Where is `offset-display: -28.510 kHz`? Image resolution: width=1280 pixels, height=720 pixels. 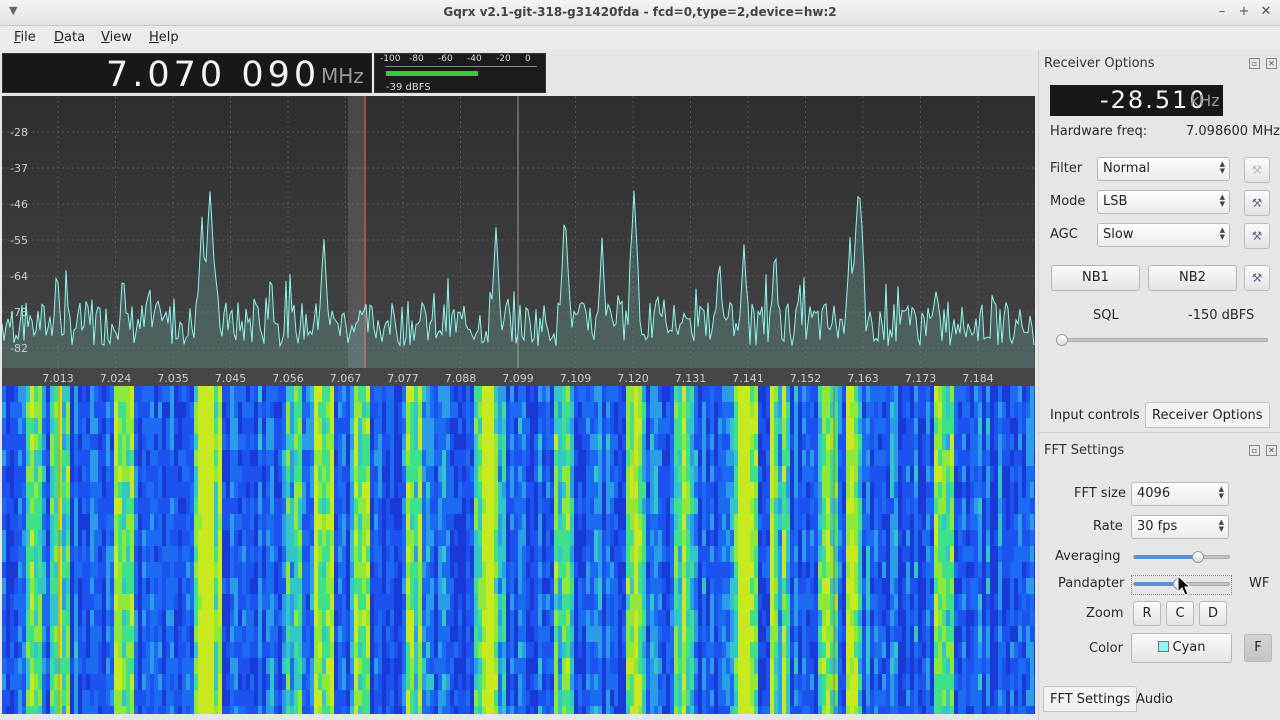
offset-display: -28.510 kHz is located at coordinates (1136, 100).